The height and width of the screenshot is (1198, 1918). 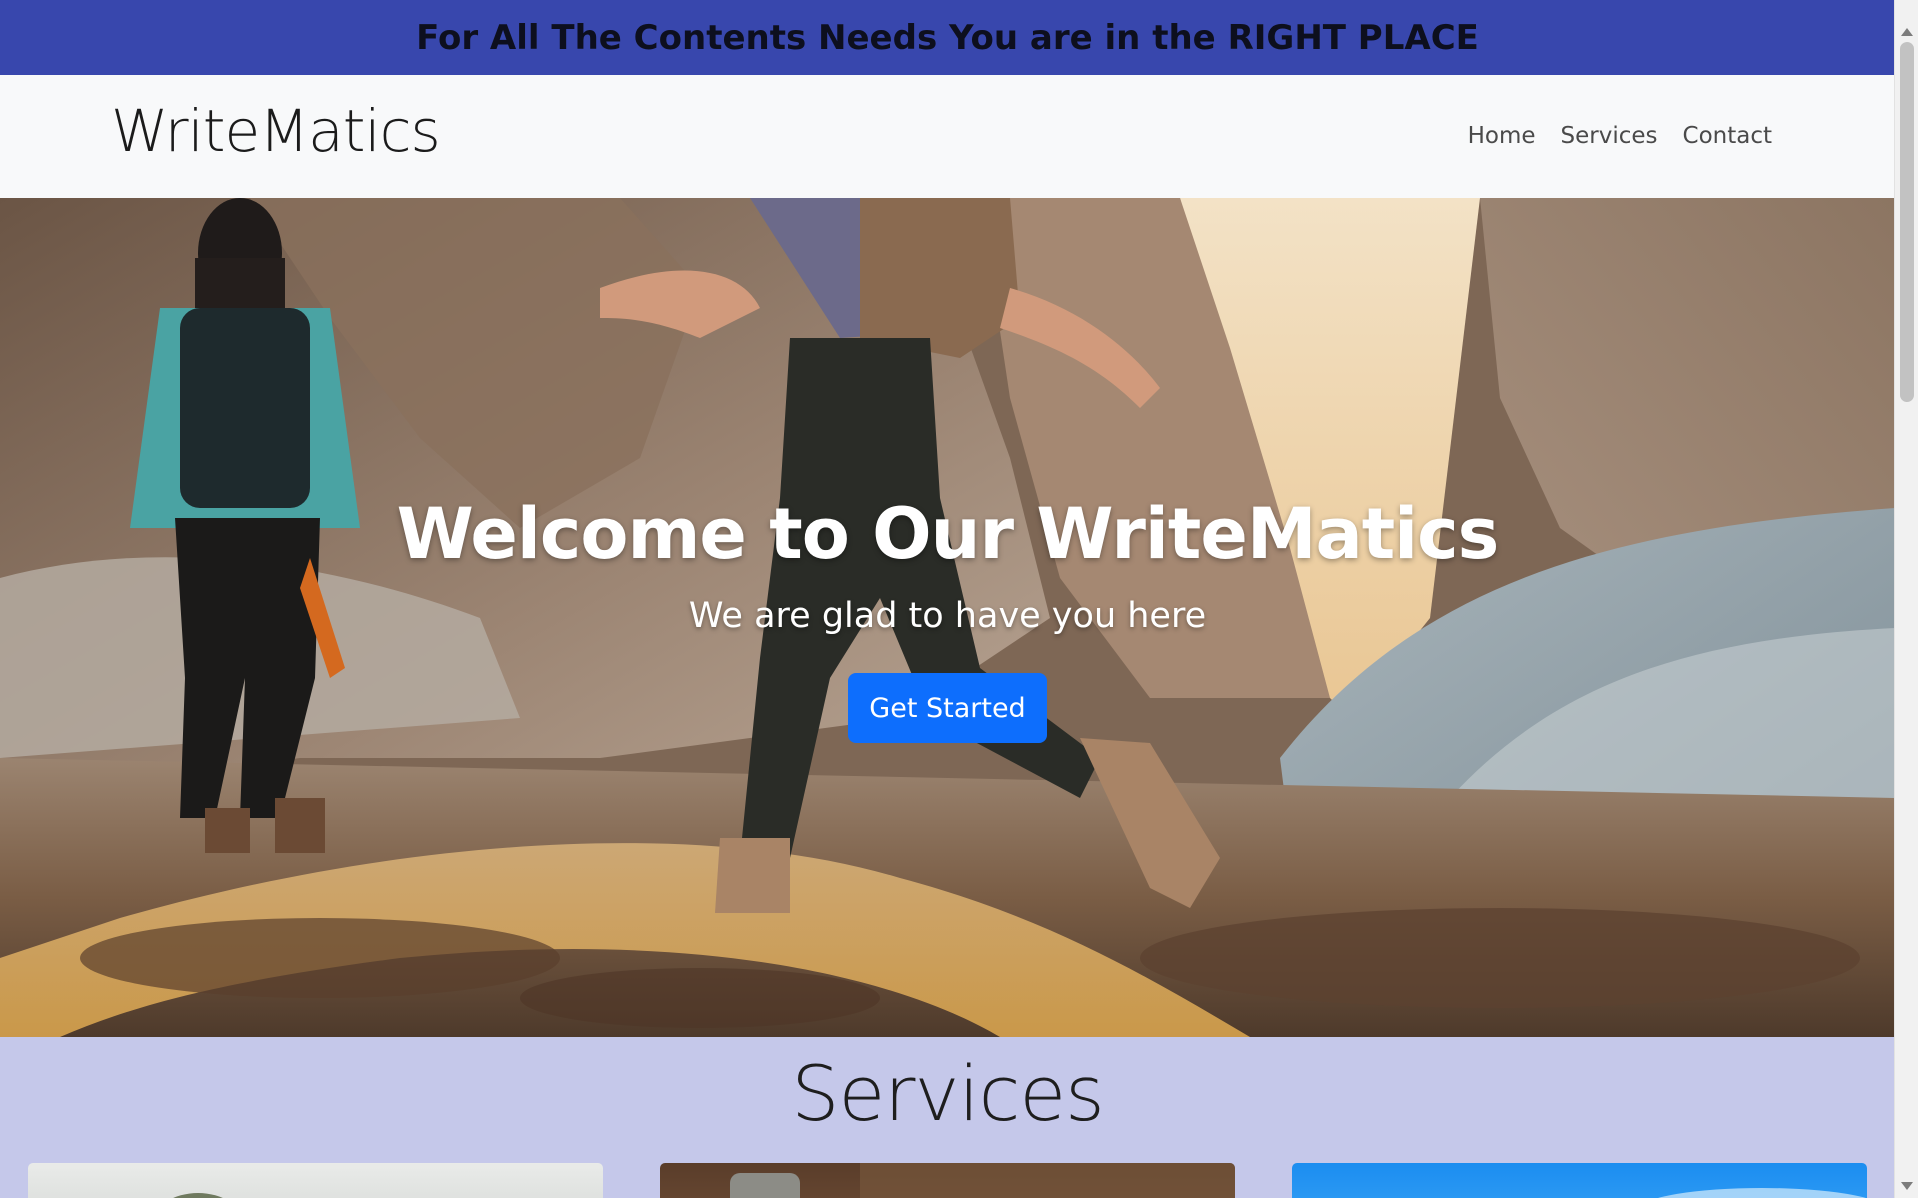 What do you see at coordinates (1727, 136) in the screenshot?
I see `nav-link-contact: Contact` at bounding box center [1727, 136].